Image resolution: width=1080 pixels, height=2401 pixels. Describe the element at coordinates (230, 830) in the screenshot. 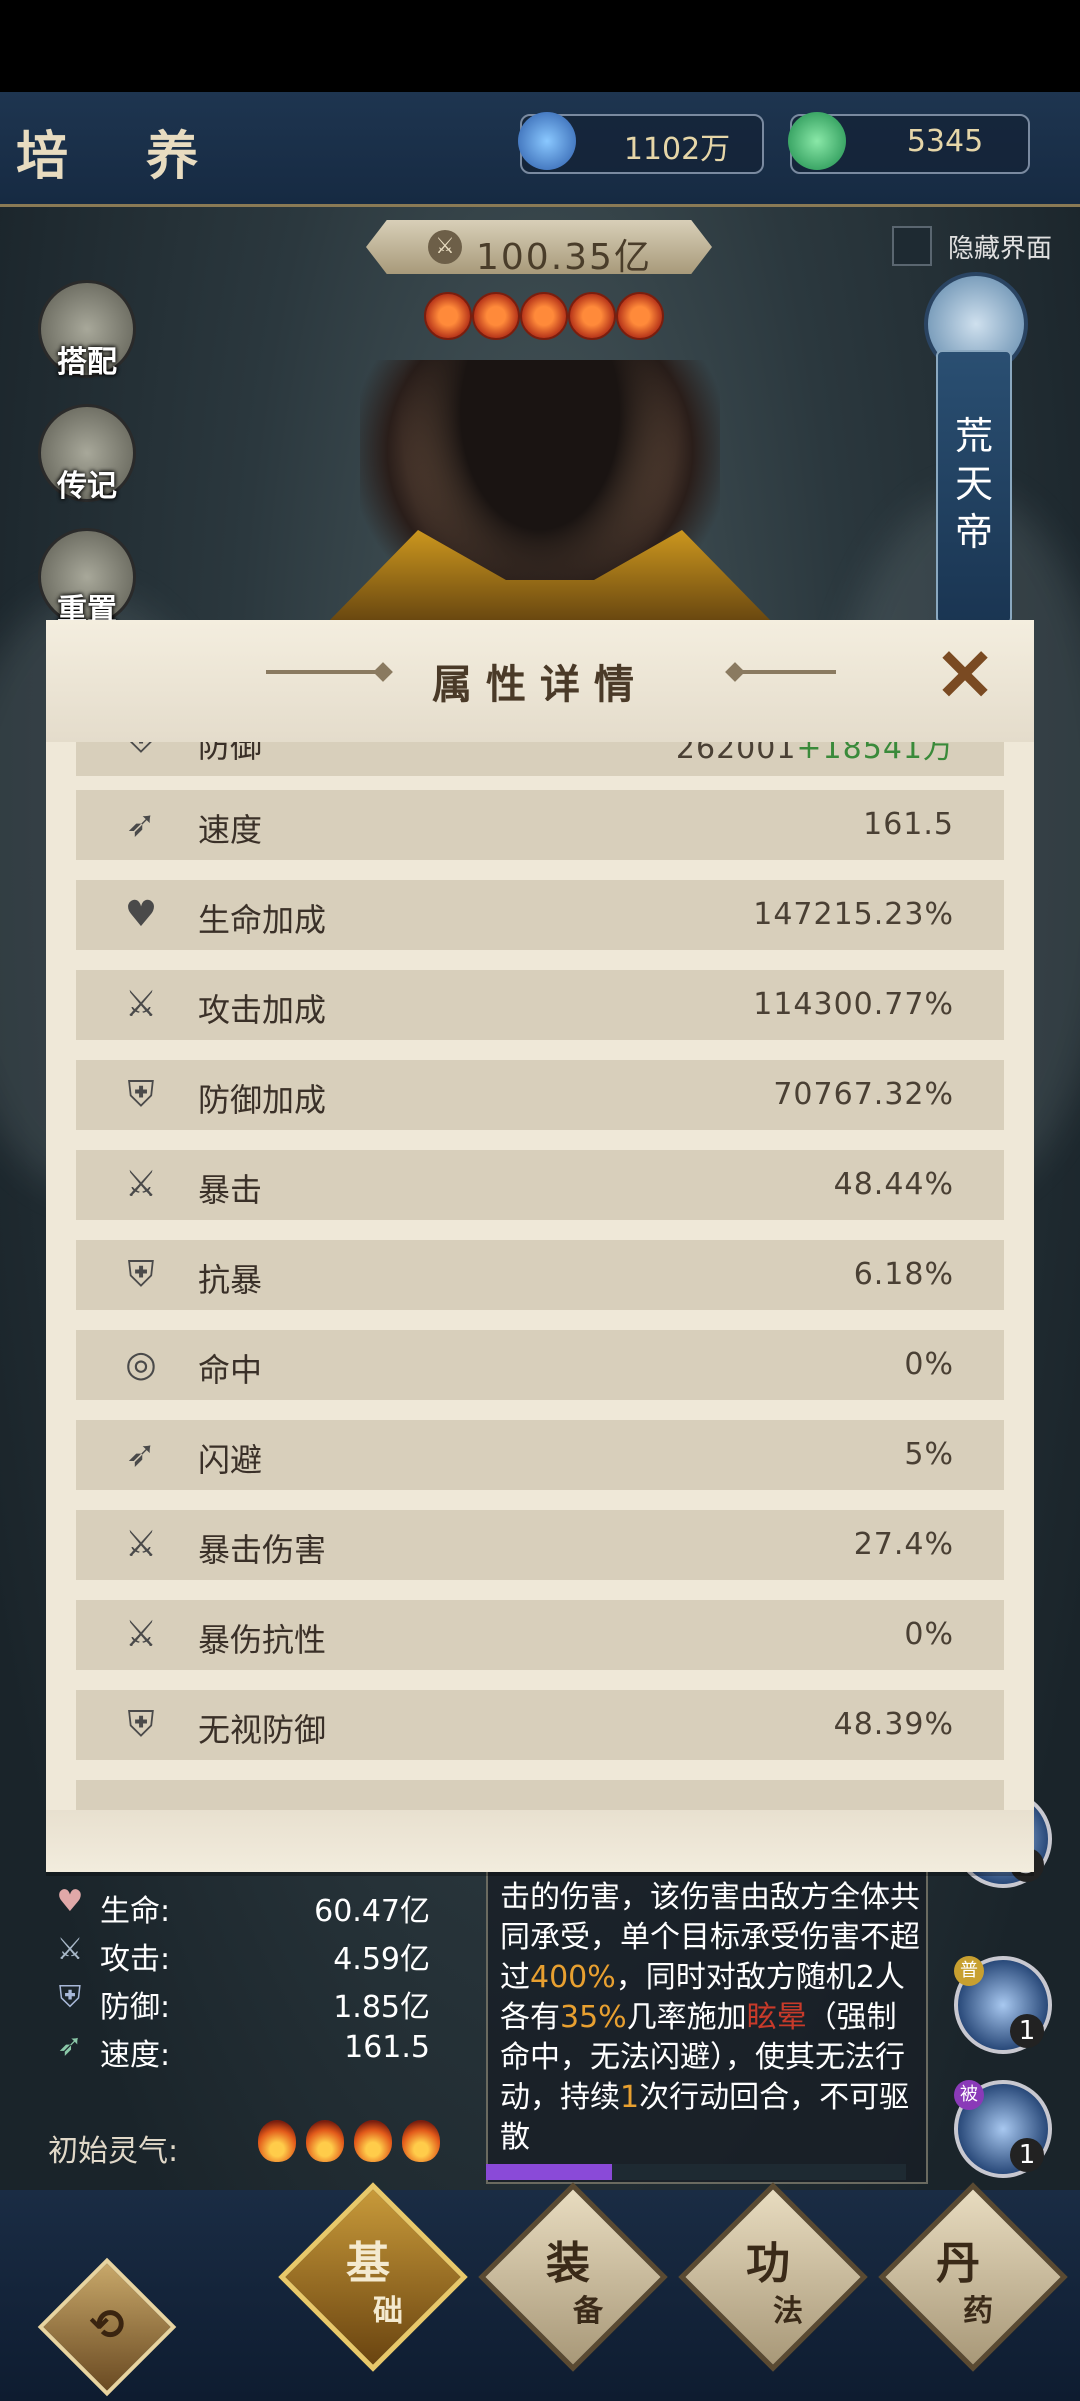

I see `attribute-label: 速度` at that location.